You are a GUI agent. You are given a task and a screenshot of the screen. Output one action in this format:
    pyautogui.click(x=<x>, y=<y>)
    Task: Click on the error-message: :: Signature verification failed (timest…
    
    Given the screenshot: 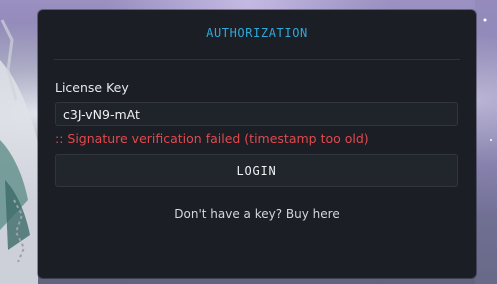 What is the action you would take?
    pyautogui.click(x=212, y=138)
    